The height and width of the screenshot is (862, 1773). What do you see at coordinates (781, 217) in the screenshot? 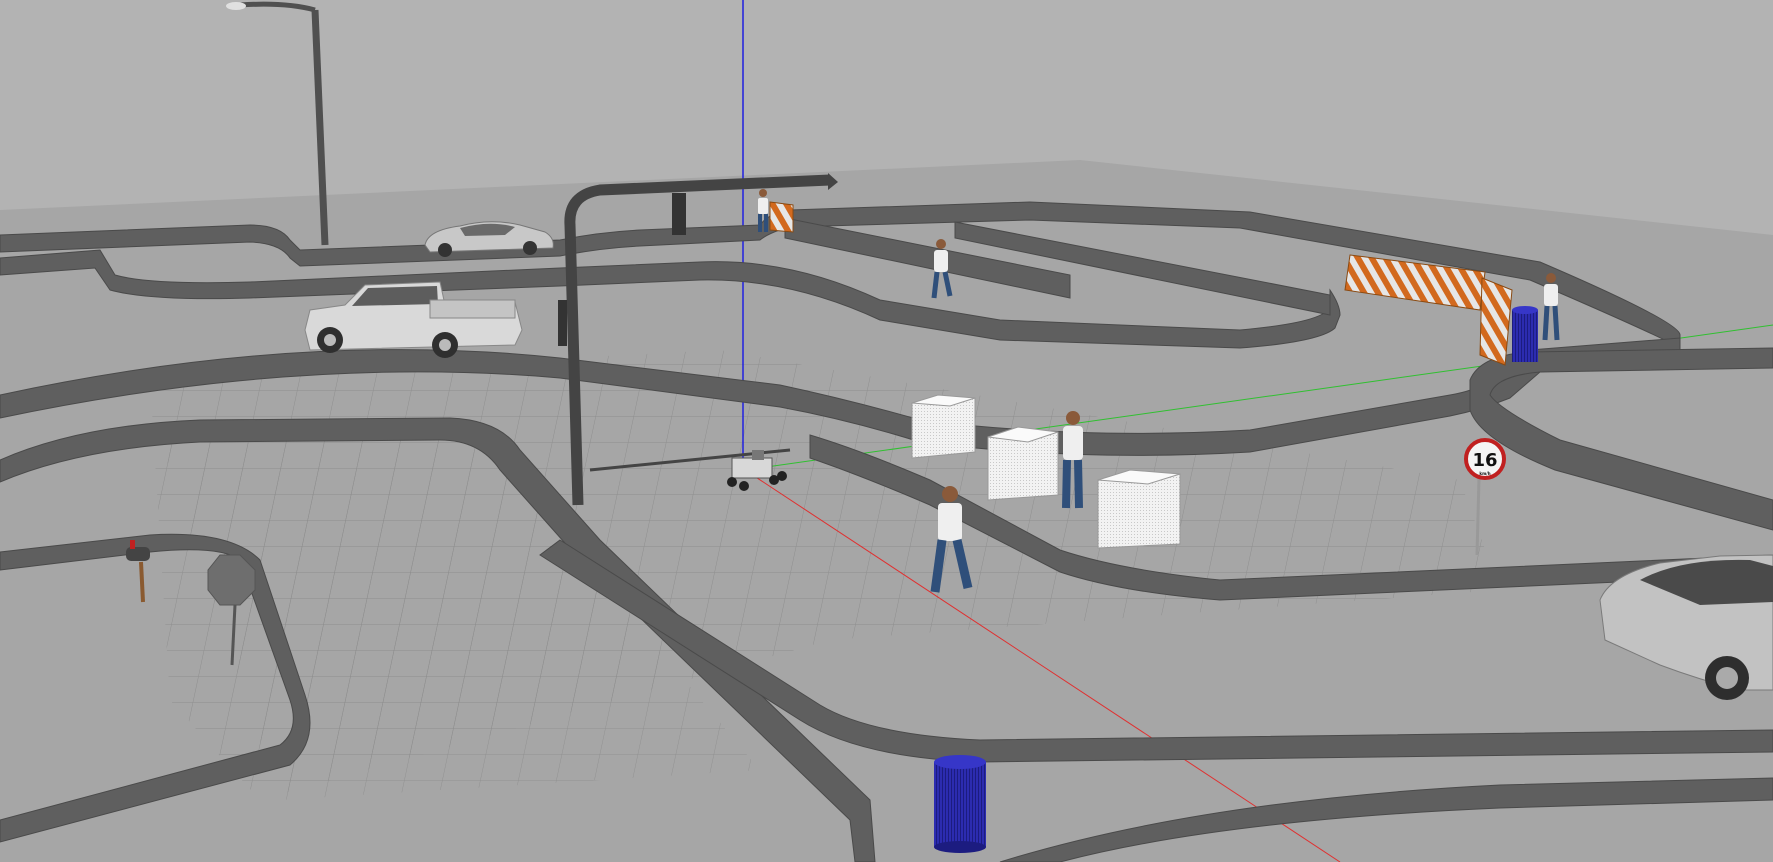
I see `construction-barrier` at bounding box center [781, 217].